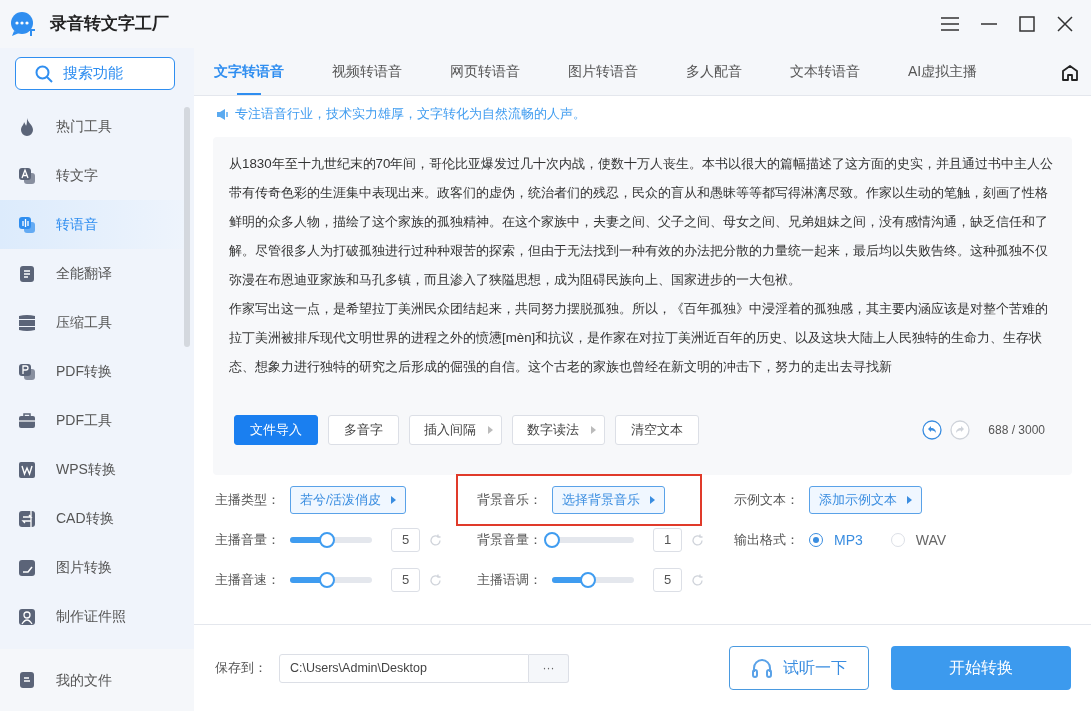  I want to click on menu-icon, so click(950, 24).